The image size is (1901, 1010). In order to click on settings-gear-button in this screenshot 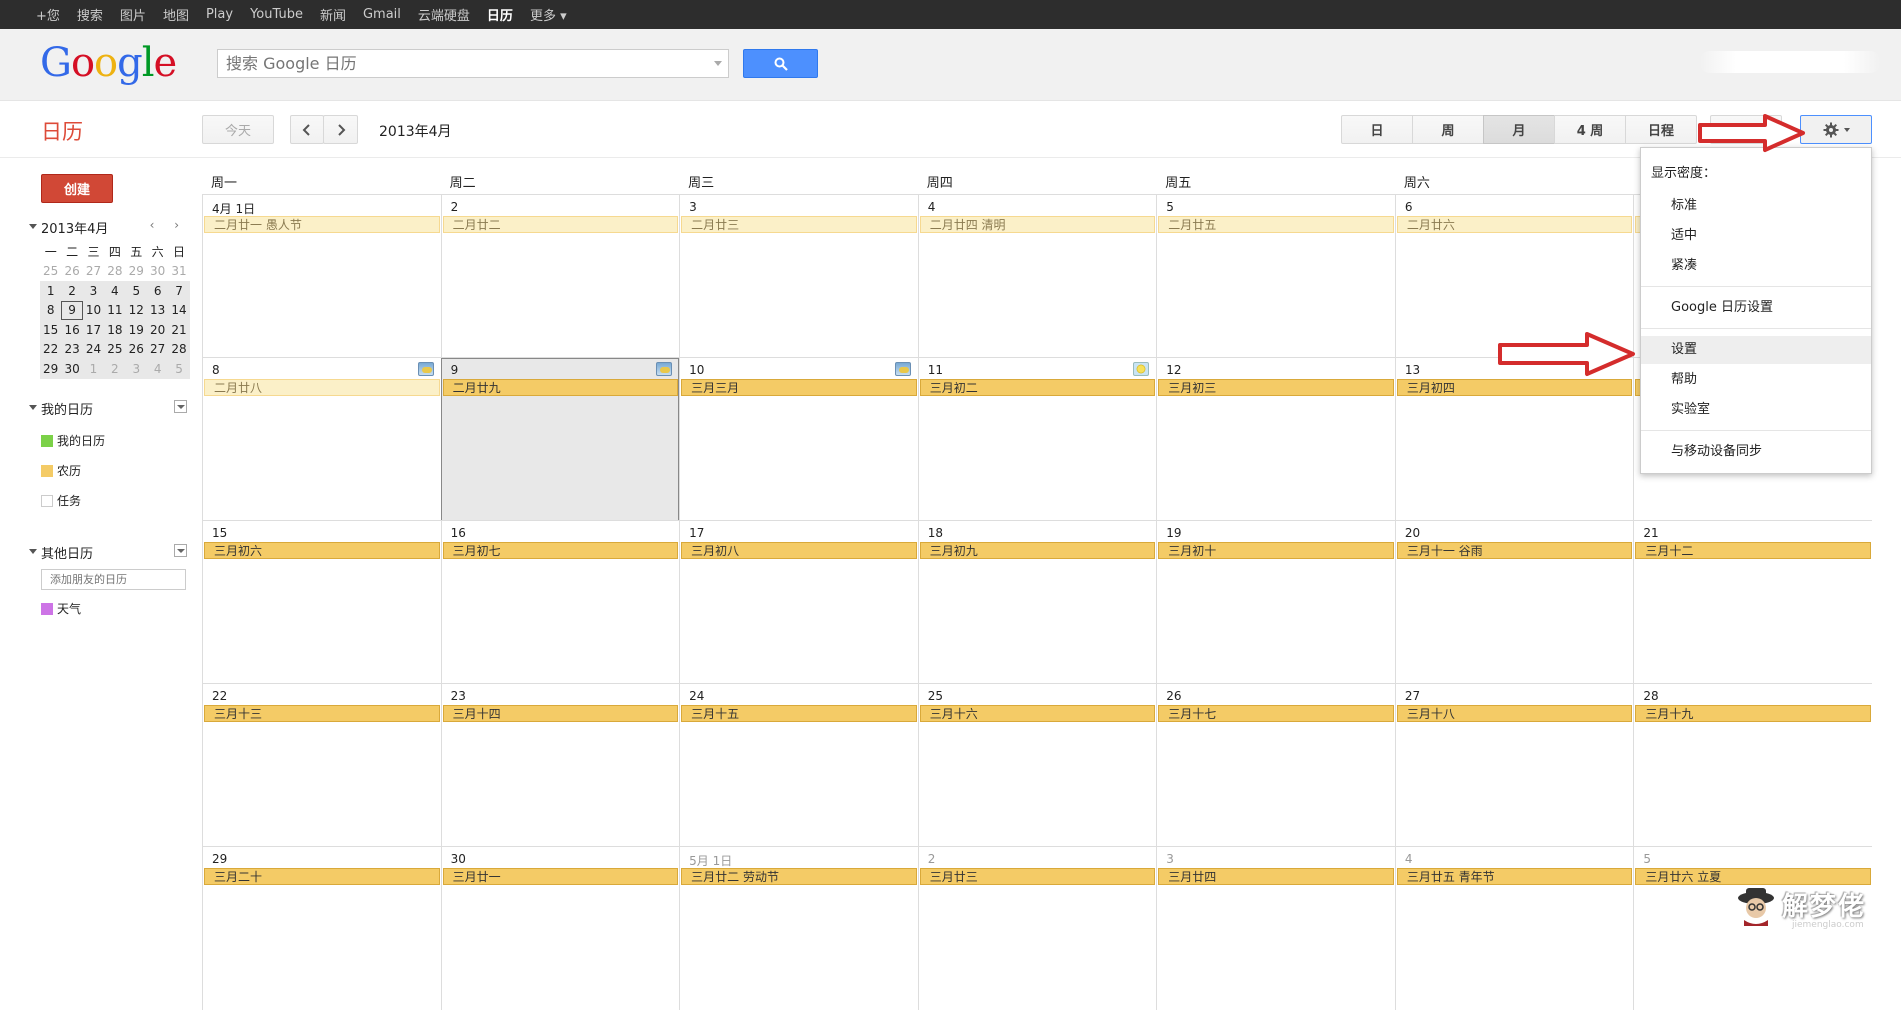, I will do `click(1836, 129)`.